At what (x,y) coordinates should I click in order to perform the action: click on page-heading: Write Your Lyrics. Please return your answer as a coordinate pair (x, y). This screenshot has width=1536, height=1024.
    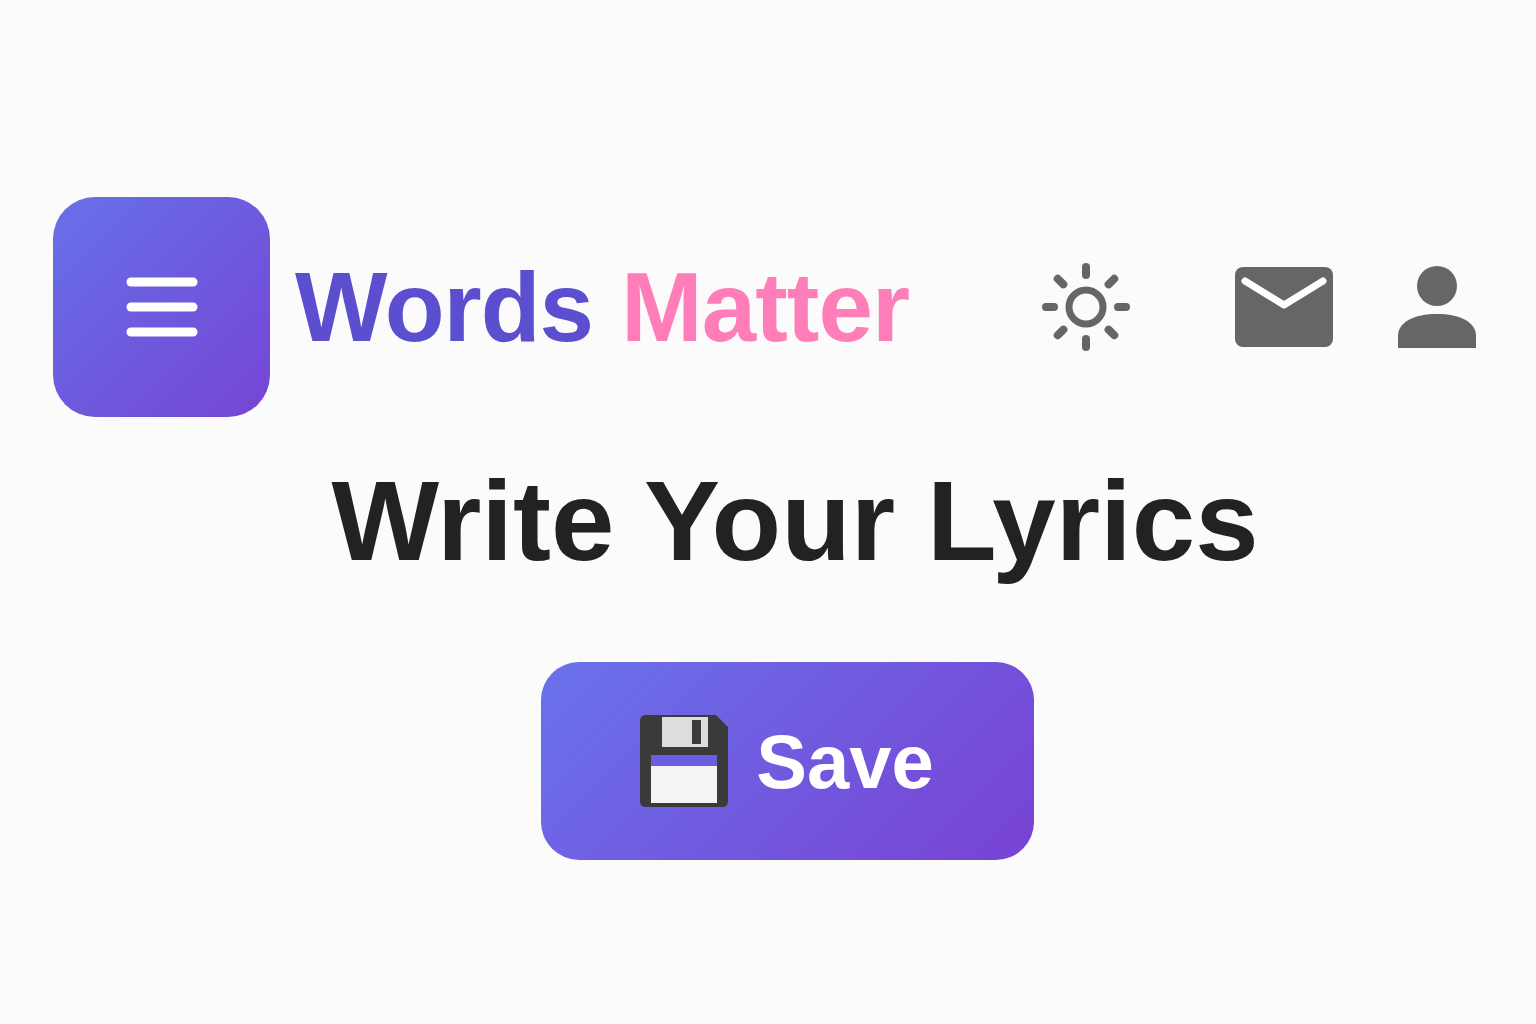
    Looking at the image, I should click on (795, 521).